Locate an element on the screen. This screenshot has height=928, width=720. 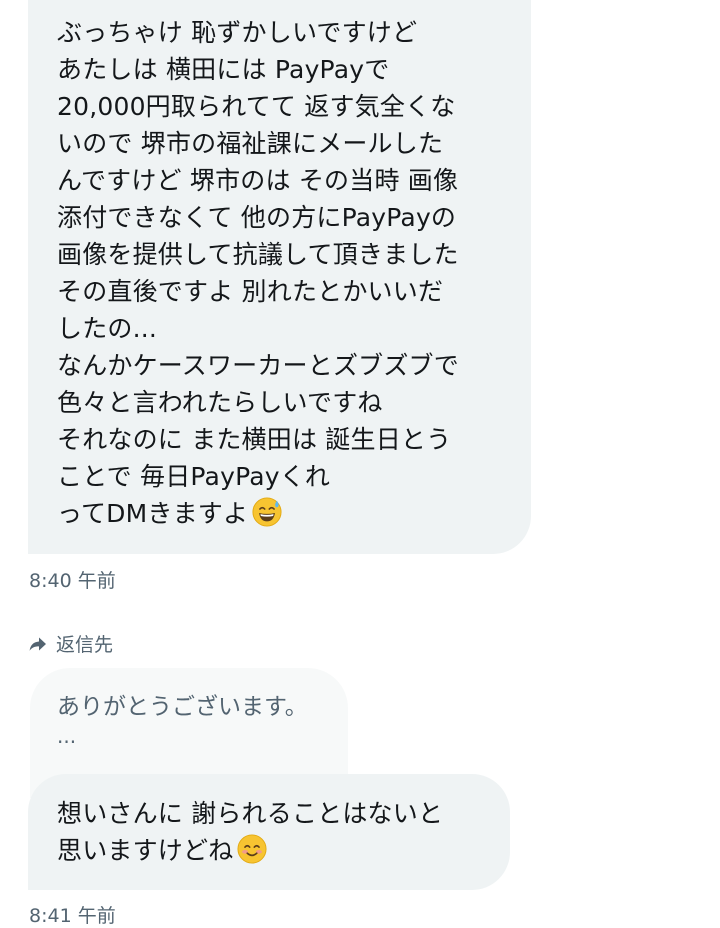
message-timestamp: 8:41 午前 is located at coordinates (72, 916).